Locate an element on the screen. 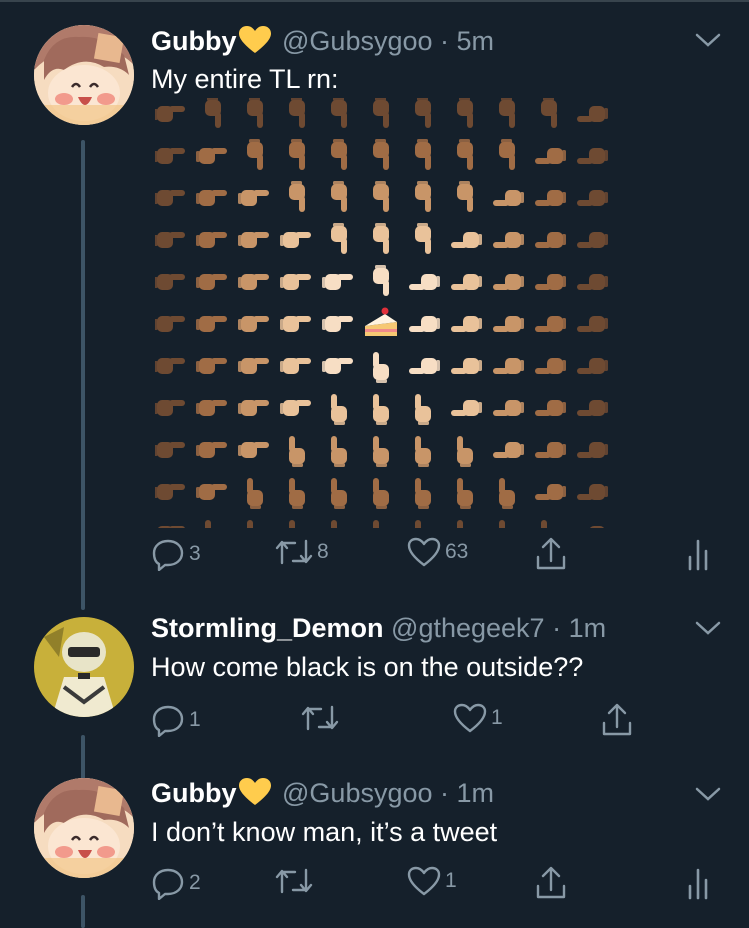  retweet-icon is located at coordinates (294, 552).